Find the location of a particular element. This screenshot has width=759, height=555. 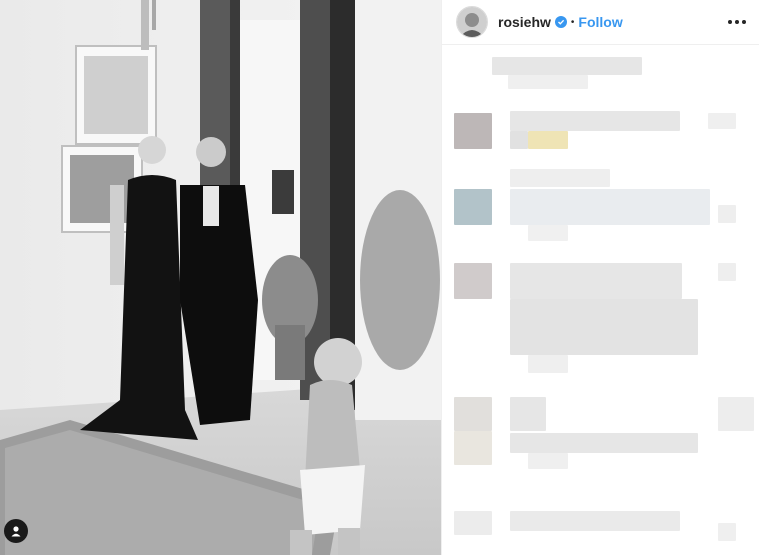

avatar-image is located at coordinates (472, 22).